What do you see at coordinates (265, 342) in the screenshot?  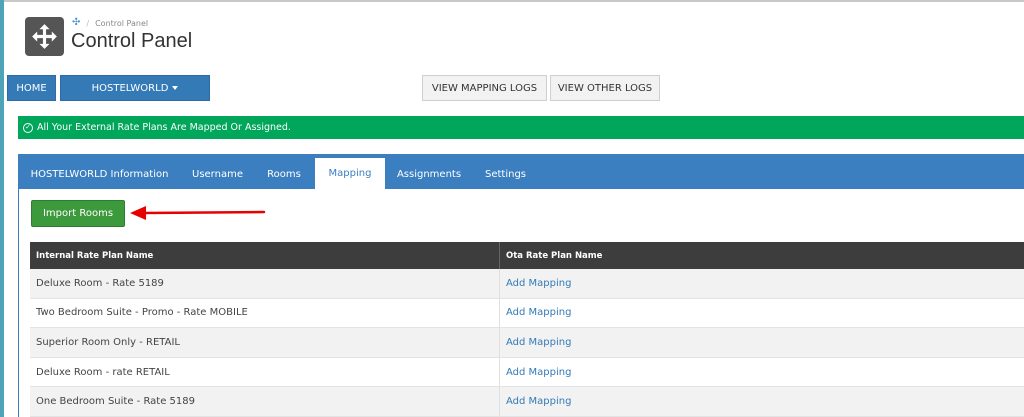 I see `internal-rate-plan-cell: Superior Room Only - RETAIL` at bounding box center [265, 342].